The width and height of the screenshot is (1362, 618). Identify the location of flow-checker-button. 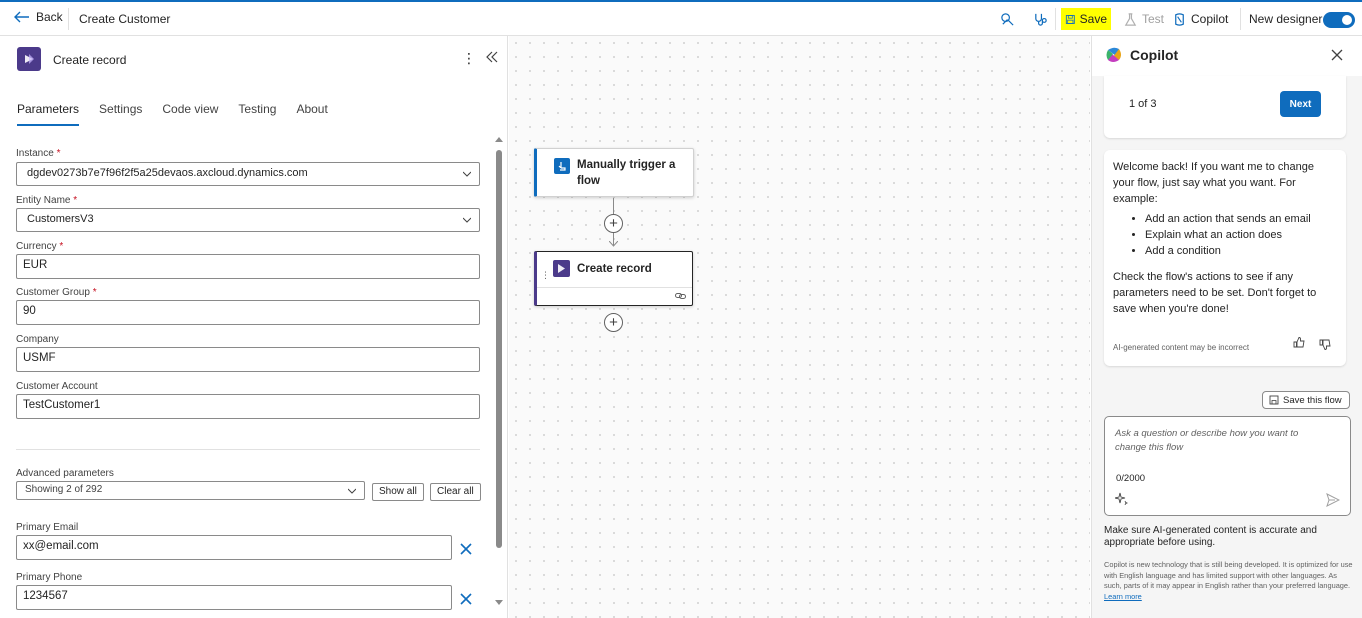
(1007, 19).